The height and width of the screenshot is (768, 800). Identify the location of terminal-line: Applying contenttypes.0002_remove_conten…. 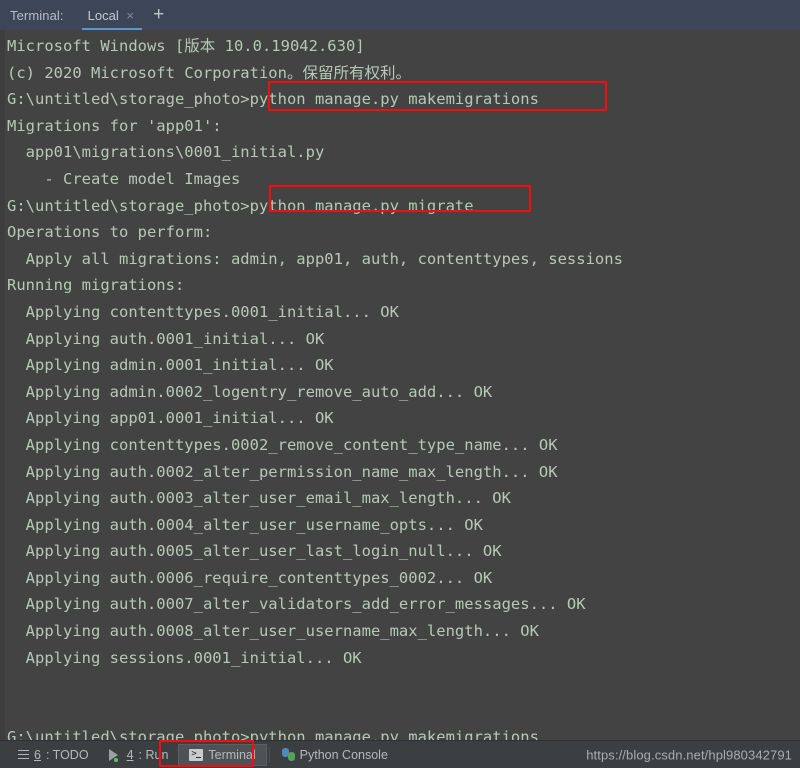
(282, 444).